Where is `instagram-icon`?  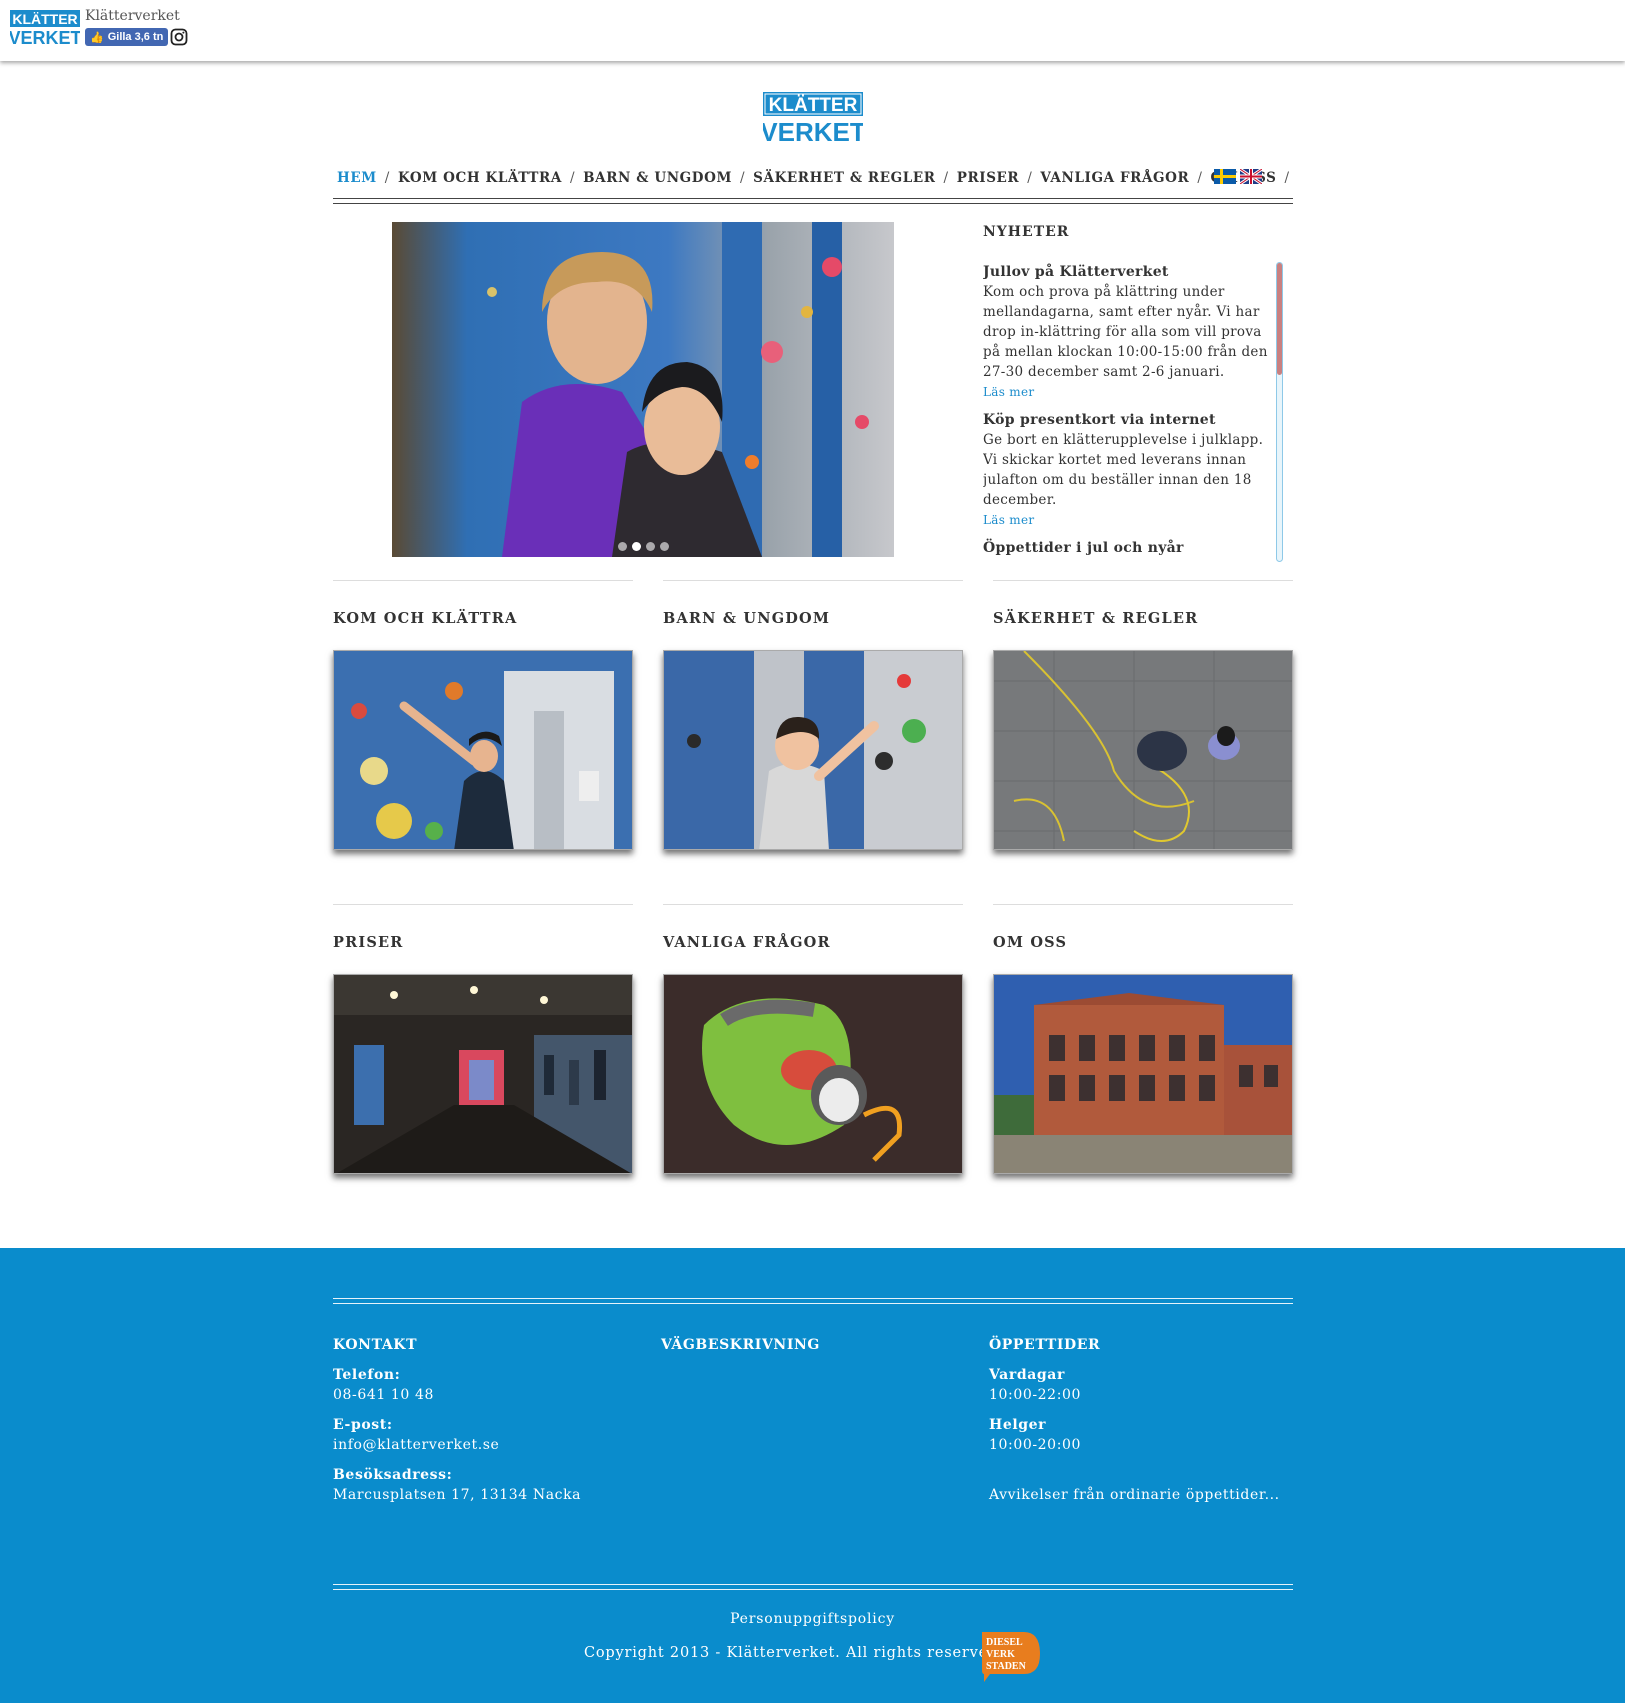 instagram-icon is located at coordinates (179, 37).